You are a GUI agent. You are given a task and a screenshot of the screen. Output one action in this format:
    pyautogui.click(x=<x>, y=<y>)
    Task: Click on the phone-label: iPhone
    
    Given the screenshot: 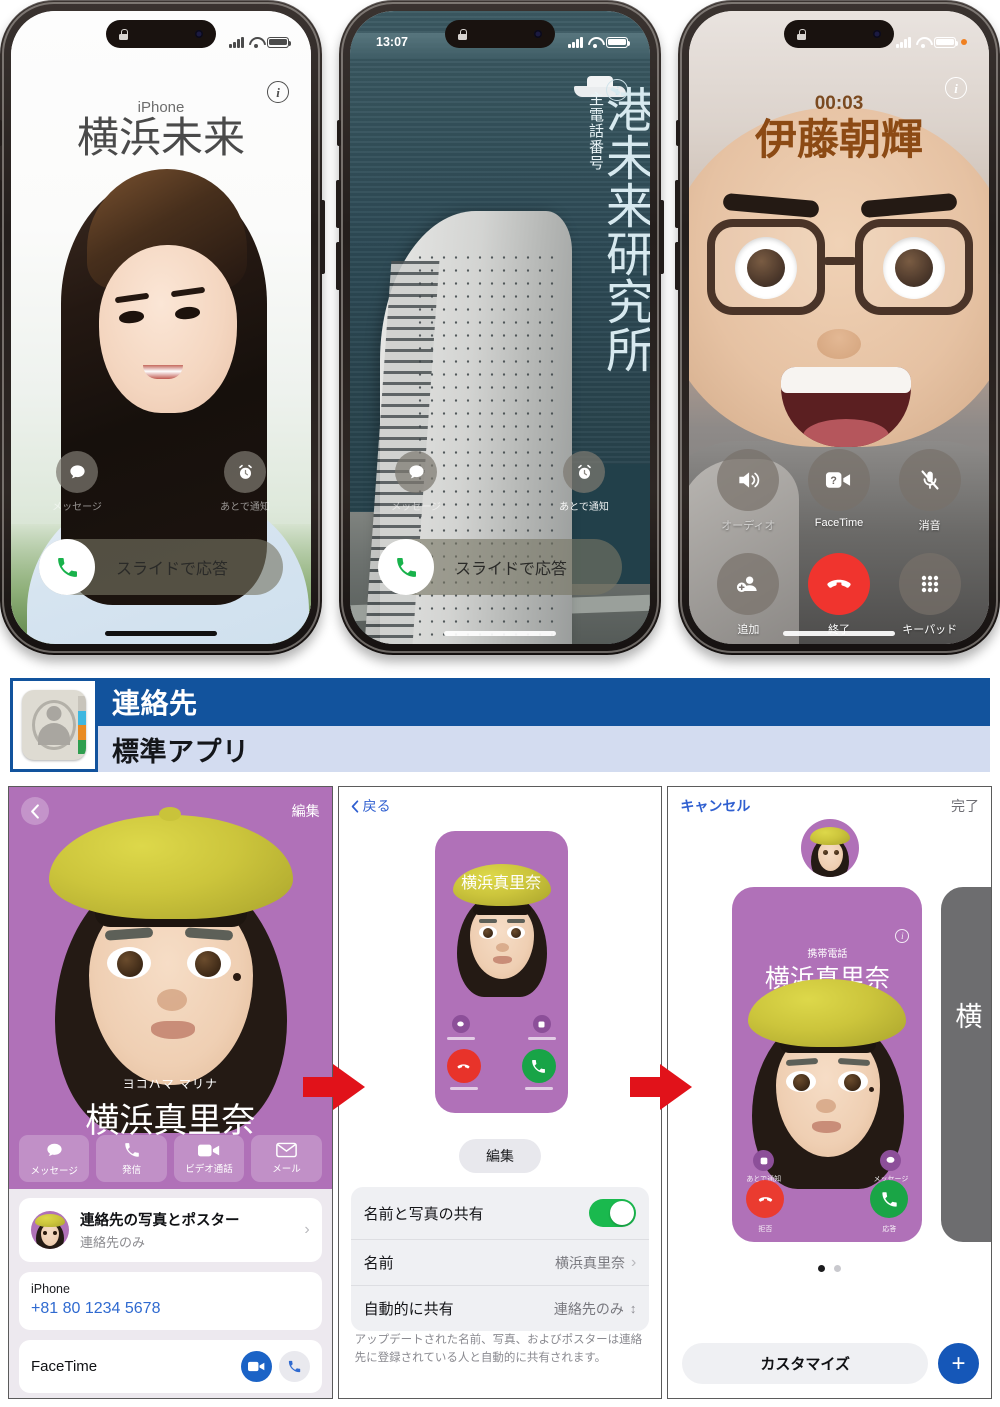 What is the action you would take?
    pyautogui.click(x=50, y=1289)
    